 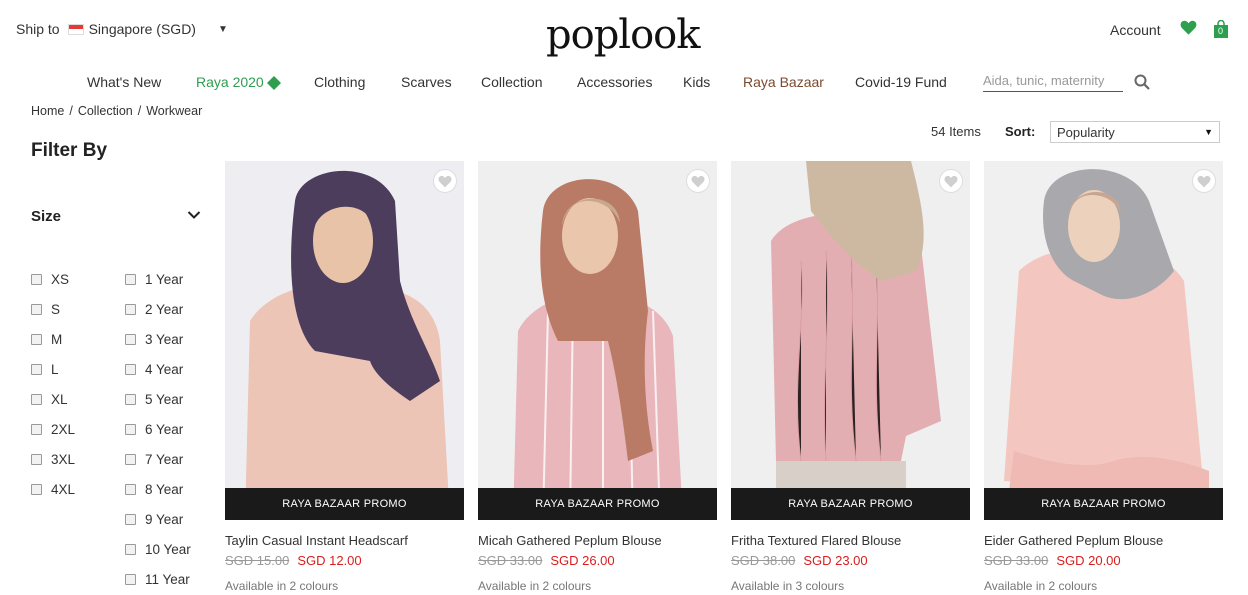 I want to click on site-logo: poplook, so click(x=623, y=35).